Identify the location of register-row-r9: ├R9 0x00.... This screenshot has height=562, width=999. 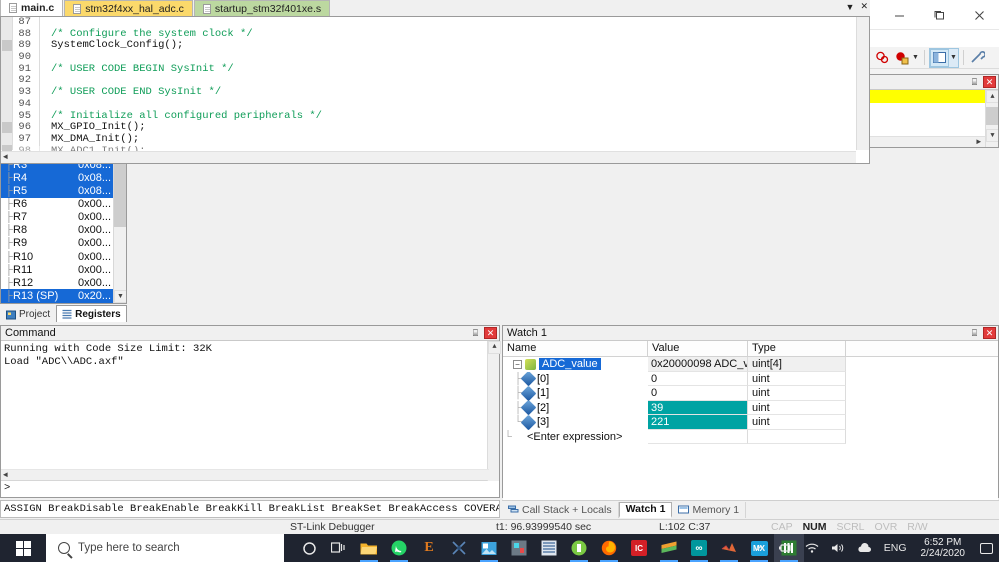
(63, 243).